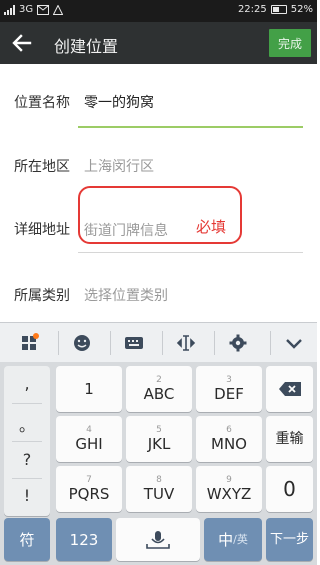 The image size is (320, 565). What do you see at coordinates (27, 383) in the screenshot?
I see `symbol-key: ,` at bounding box center [27, 383].